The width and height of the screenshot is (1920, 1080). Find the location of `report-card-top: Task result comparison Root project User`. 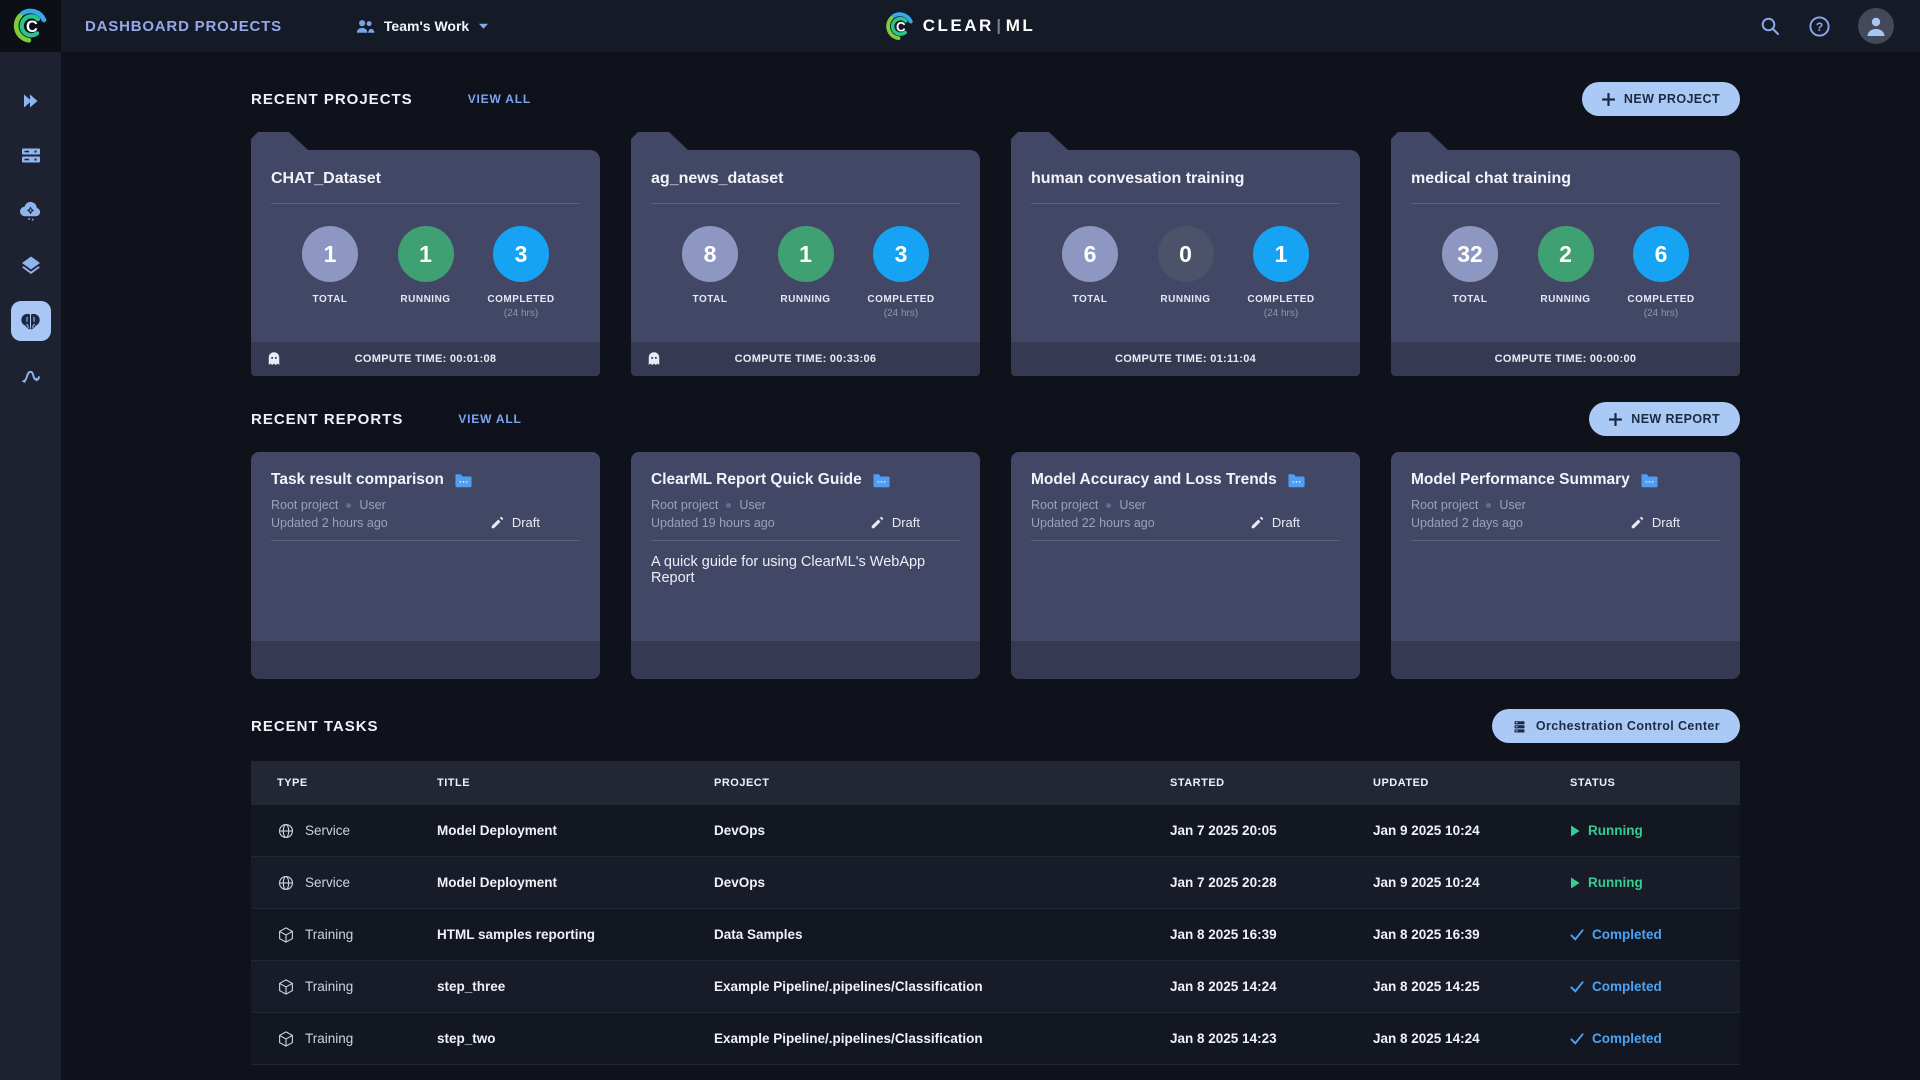

report-card-top: Task result comparison Root project User is located at coordinates (425, 546).